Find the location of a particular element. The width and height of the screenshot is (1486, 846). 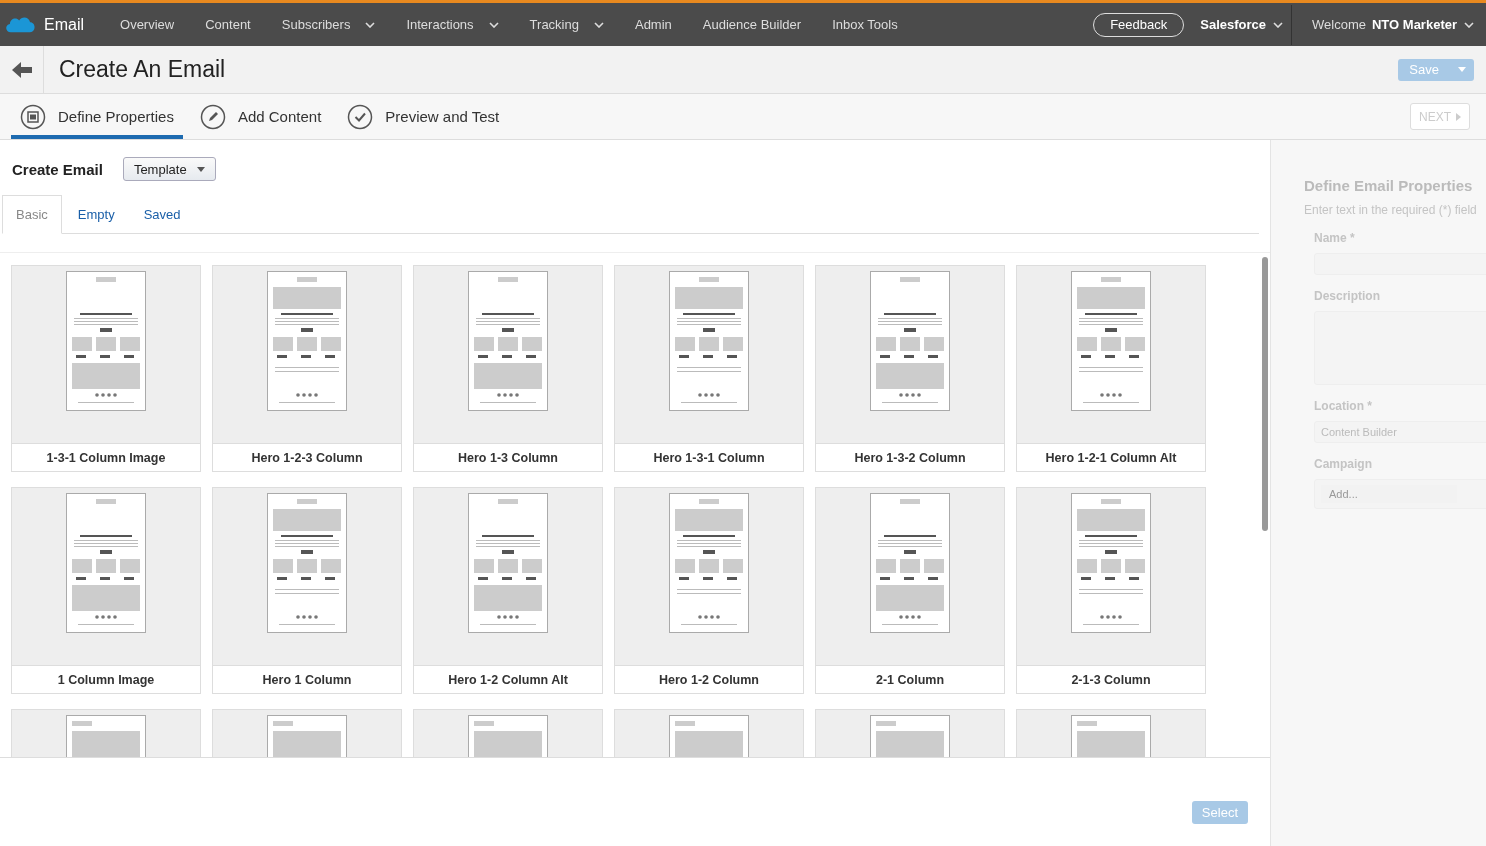

page-title: Create An Email is located at coordinates (142, 69).